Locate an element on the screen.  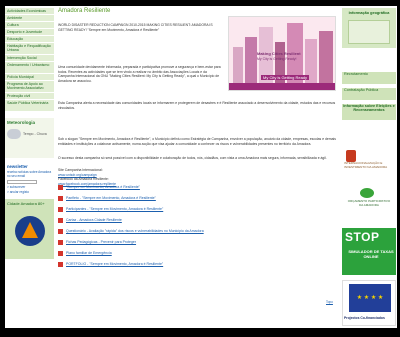
newsletter-unsubscribe-link: > anular registo is located at coordinates (29, 192).